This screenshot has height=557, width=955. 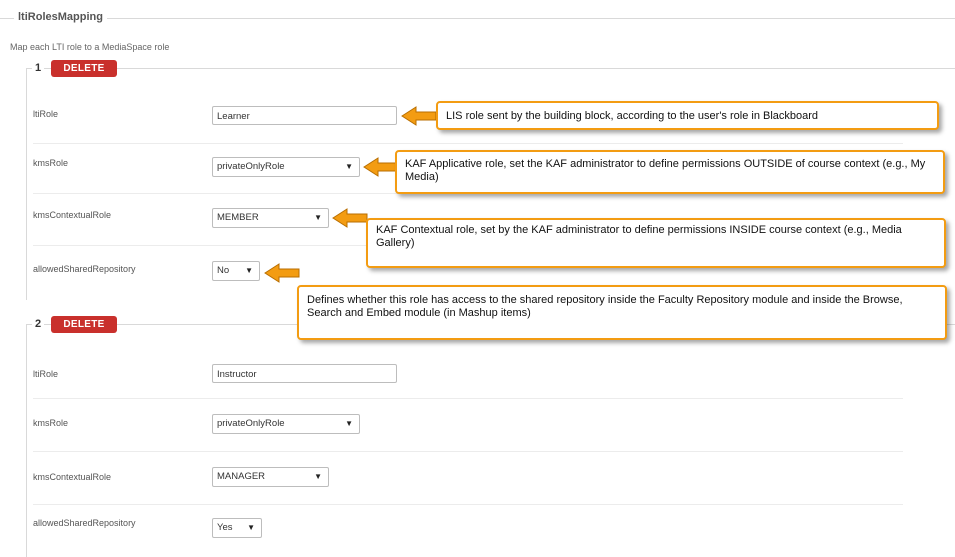 What do you see at coordinates (270, 218) in the screenshot?
I see `role1-kmscontextualrole-select: MEMBER ▼` at bounding box center [270, 218].